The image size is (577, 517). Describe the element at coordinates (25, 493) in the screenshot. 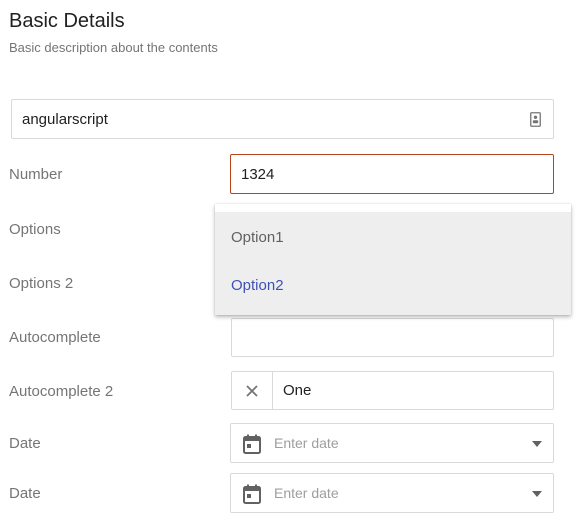

I see `date-label-2: Date` at that location.